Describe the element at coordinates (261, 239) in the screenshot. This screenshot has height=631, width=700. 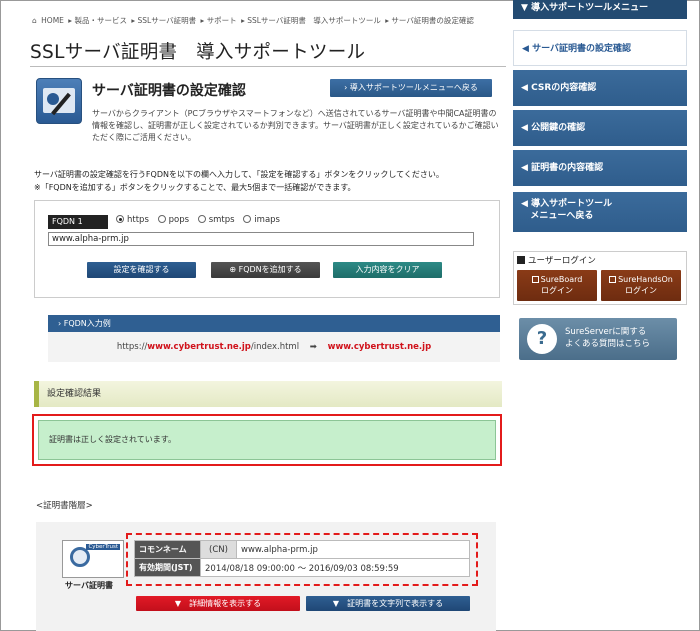
I see `fqdn-input: www.alpha-prm.jp` at that location.